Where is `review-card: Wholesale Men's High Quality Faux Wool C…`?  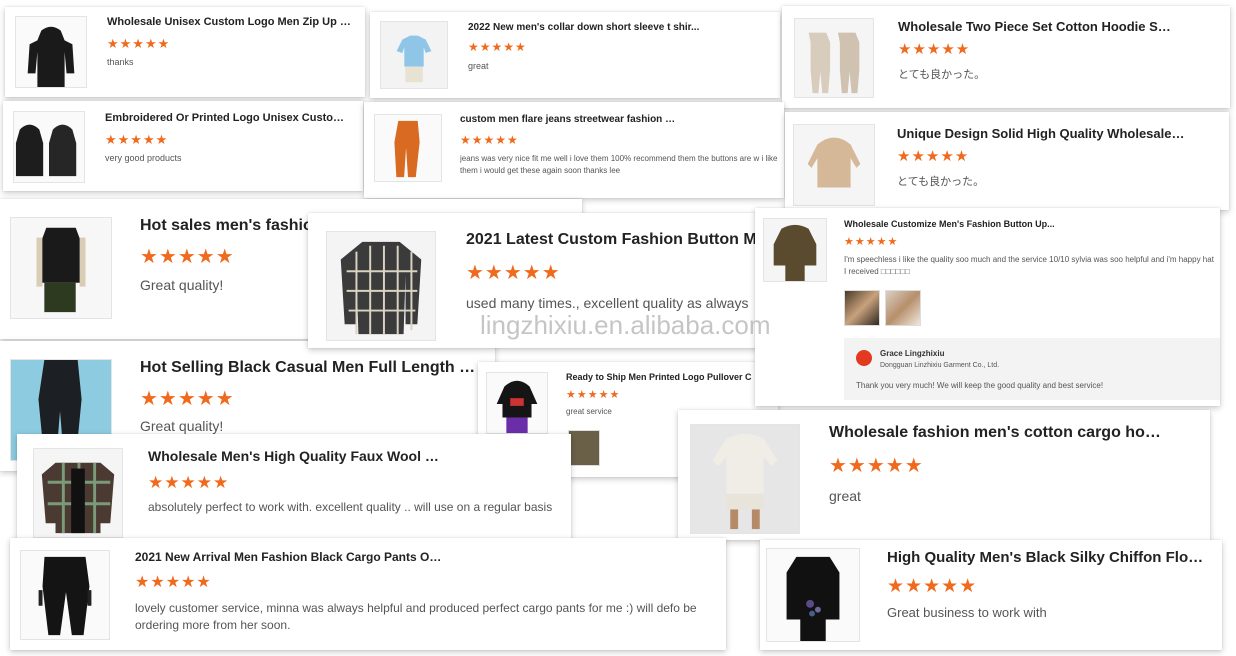 review-card: Wholesale Men's High Quality Faux Wool C… is located at coordinates (294, 489).